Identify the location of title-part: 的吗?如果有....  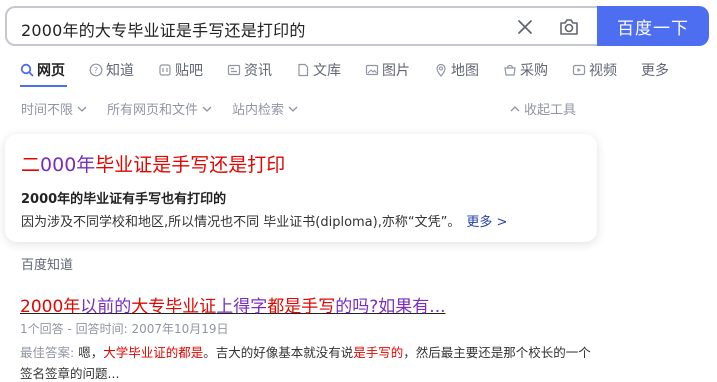
(390, 307).